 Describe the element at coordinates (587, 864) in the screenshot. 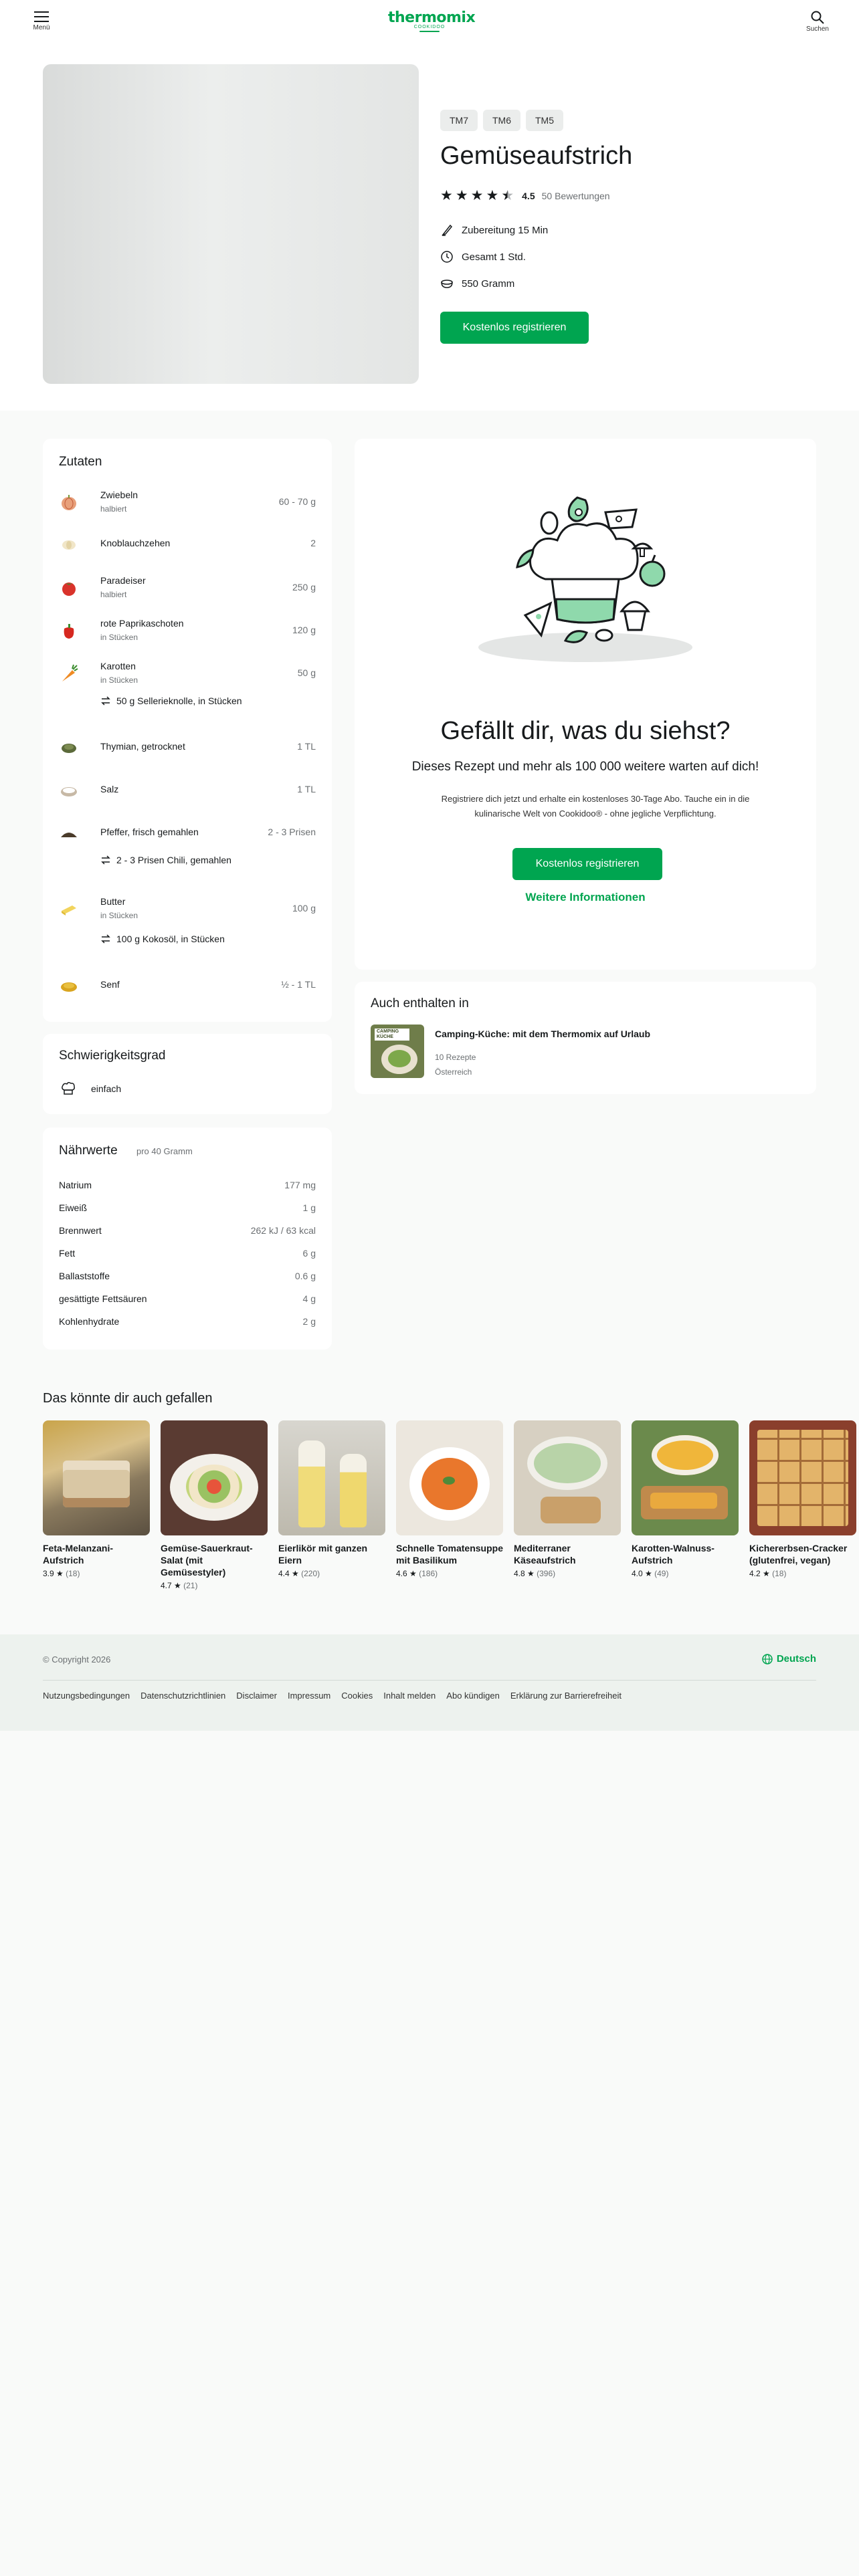

I see `promo-register-button: Kostenlos registrieren` at that location.